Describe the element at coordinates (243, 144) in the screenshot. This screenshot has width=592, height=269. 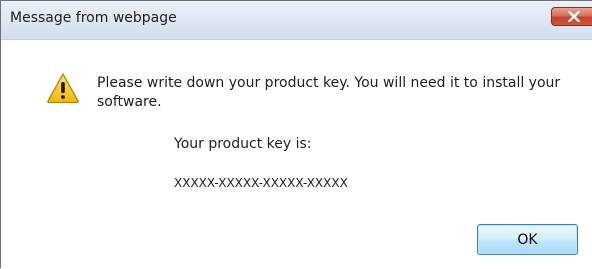
I see `product-key-label: Your product key is:` at that location.